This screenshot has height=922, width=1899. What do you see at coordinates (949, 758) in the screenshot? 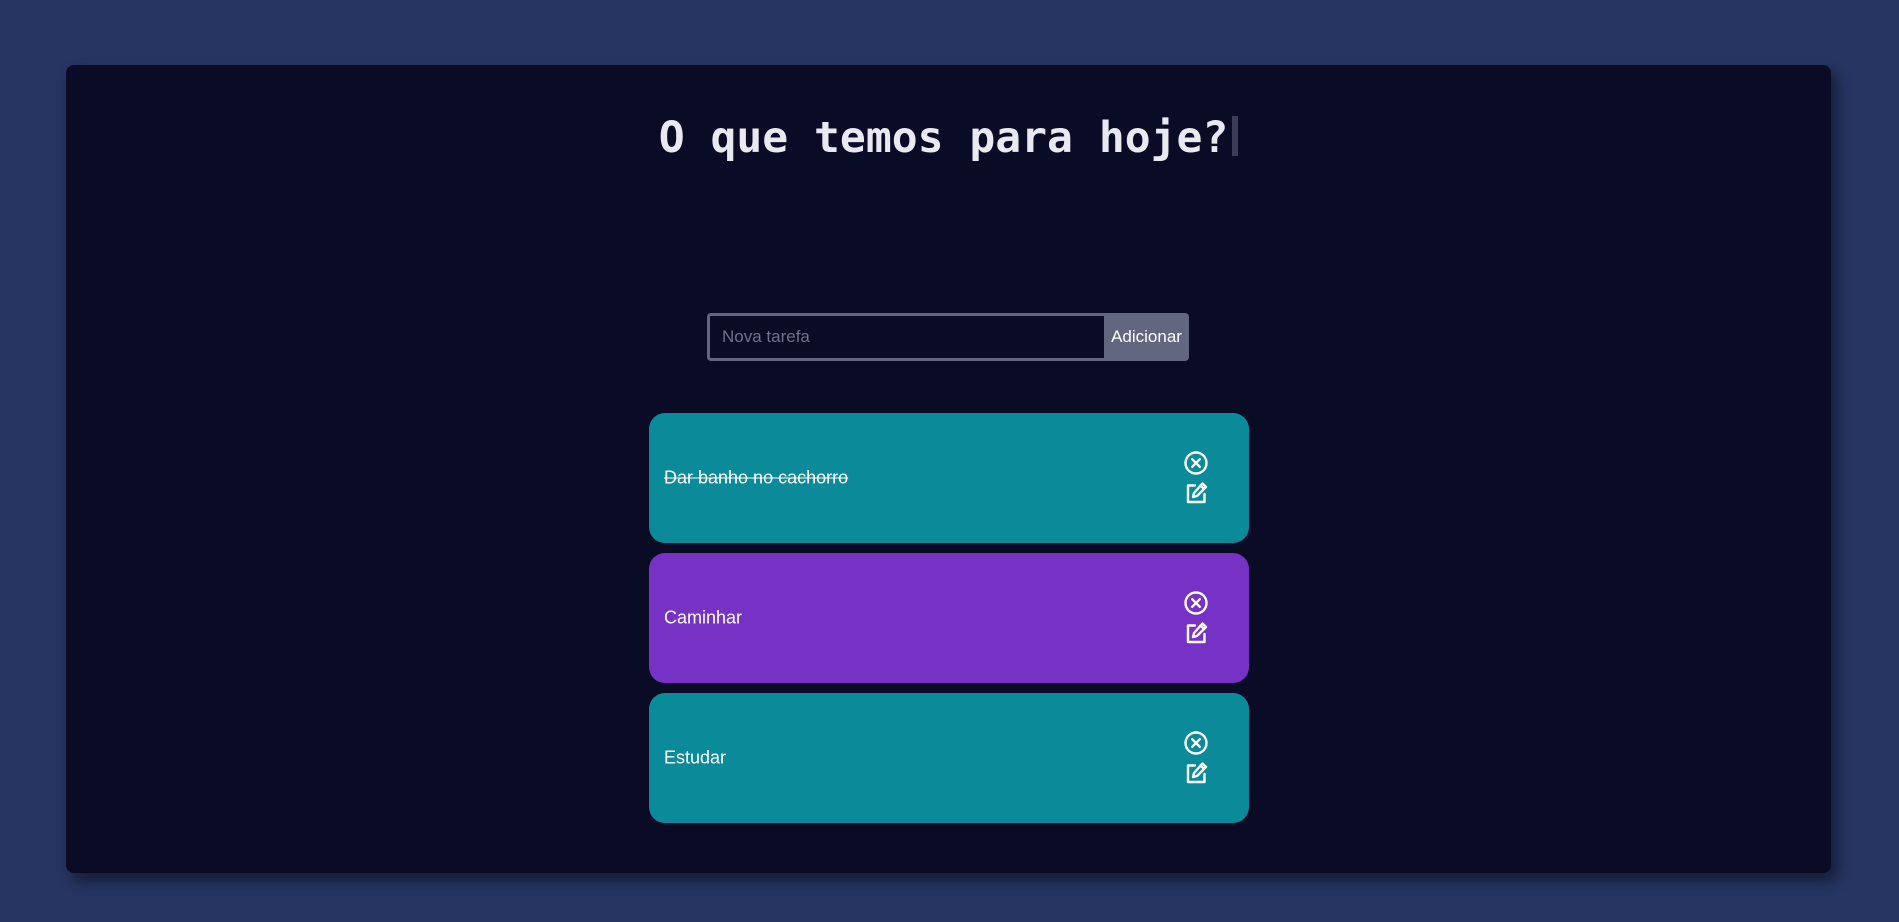
I see `task-item: Estudar` at bounding box center [949, 758].